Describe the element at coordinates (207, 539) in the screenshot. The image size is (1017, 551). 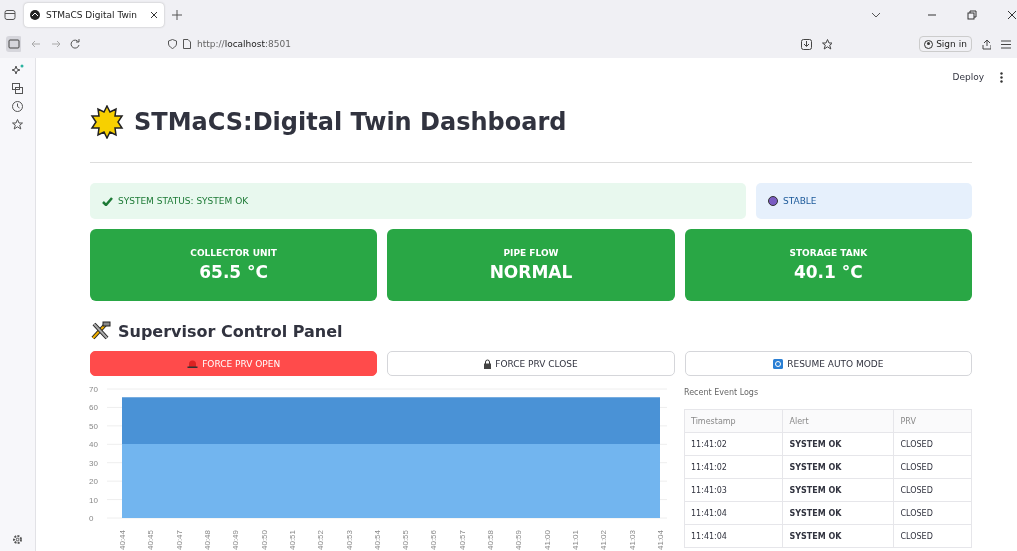
I see `x-tick-label: 40:48` at that location.